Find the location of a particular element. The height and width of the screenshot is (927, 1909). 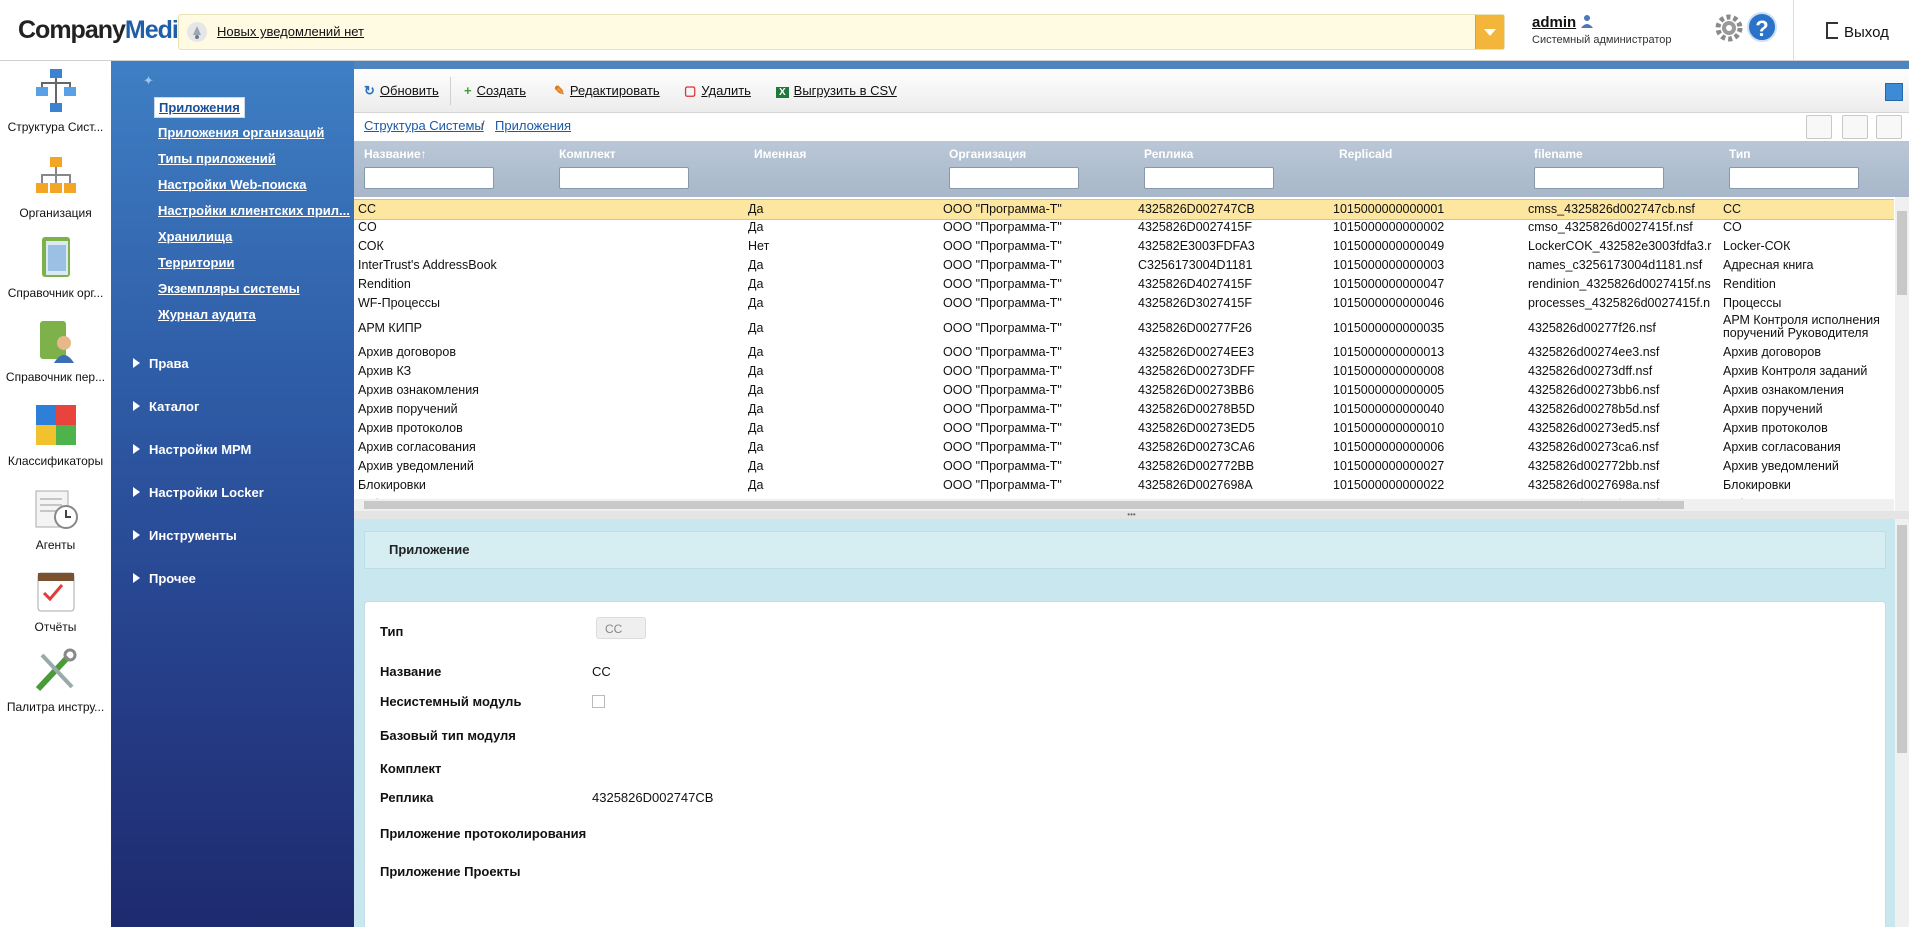

nav-item-system-instances: Экземпляры системы is located at coordinates (229, 288).